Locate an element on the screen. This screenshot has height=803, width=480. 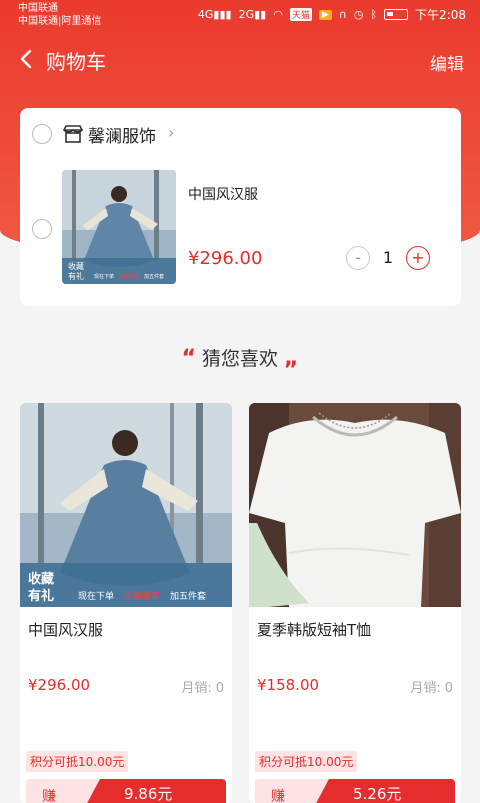
promo-a: 现在下单 is located at coordinates (104, 276).